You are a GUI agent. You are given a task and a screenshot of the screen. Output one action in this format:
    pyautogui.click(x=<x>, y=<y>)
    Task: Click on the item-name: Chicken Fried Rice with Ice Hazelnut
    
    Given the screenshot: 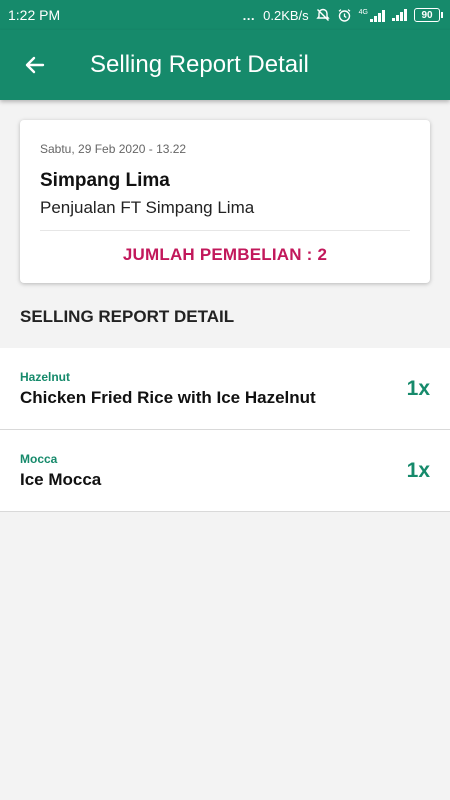 What is the action you would take?
    pyautogui.click(x=168, y=397)
    